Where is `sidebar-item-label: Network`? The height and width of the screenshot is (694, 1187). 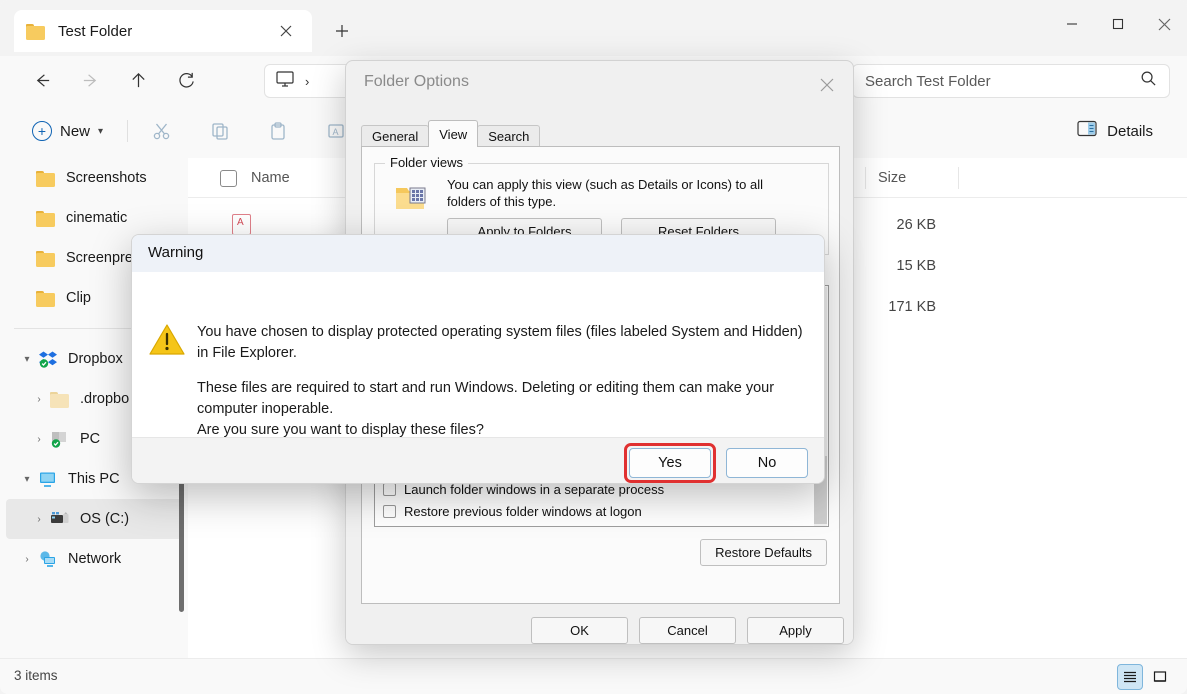 sidebar-item-label: Network is located at coordinates (95, 559).